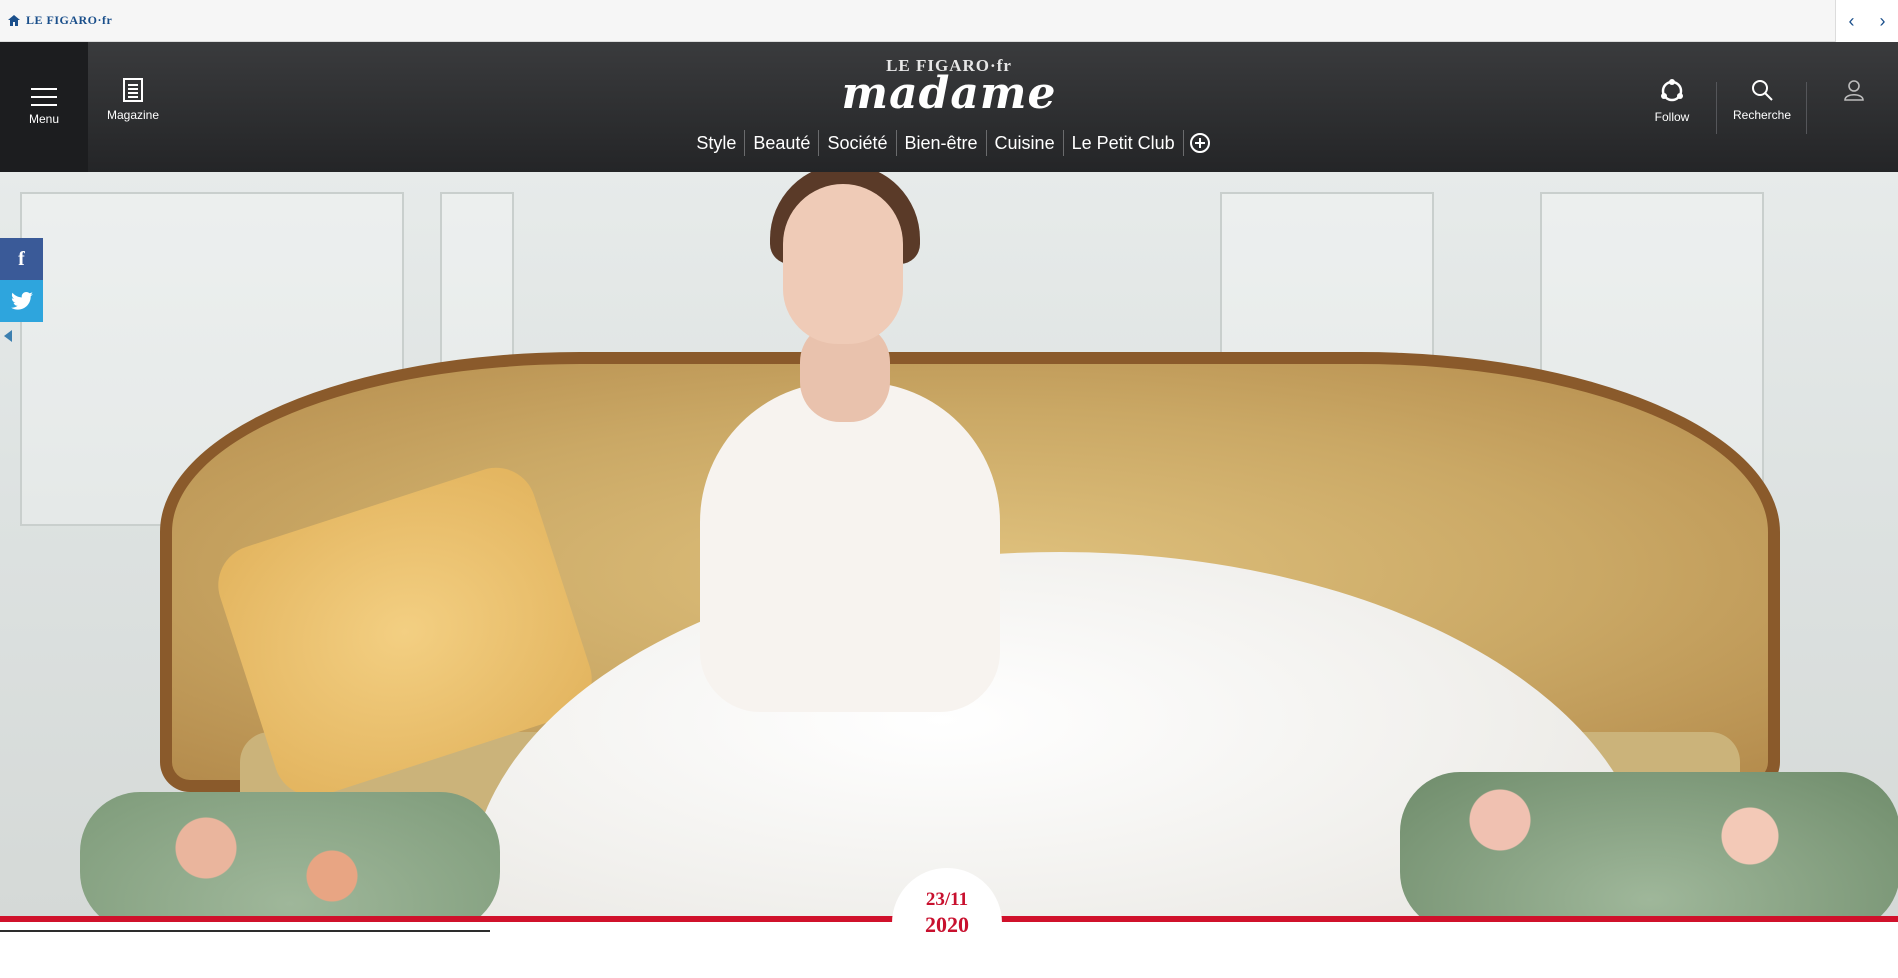 Image resolution: width=1898 pixels, height=978 pixels. What do you see at coordinates (947, 899) in the screenshot?
I see `date-day-month: 23/11` at bounding box center [947, 899].